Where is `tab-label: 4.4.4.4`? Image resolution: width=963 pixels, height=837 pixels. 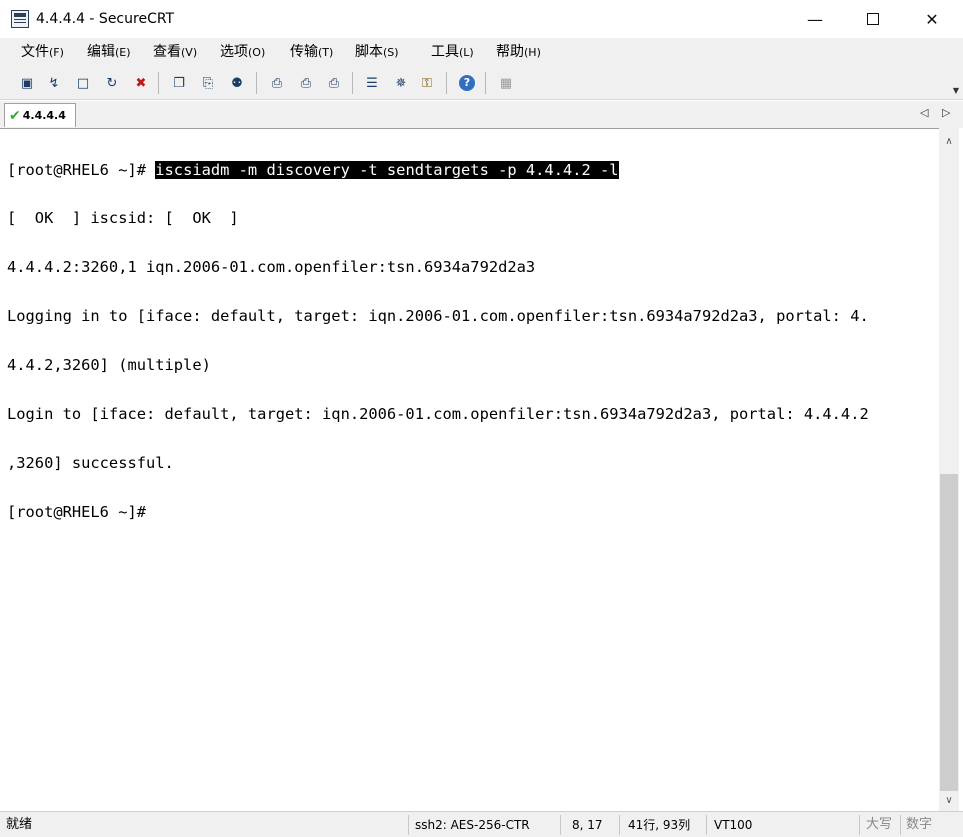
tab-label: 4.4.4.4 is located at coordinates (44, 115).